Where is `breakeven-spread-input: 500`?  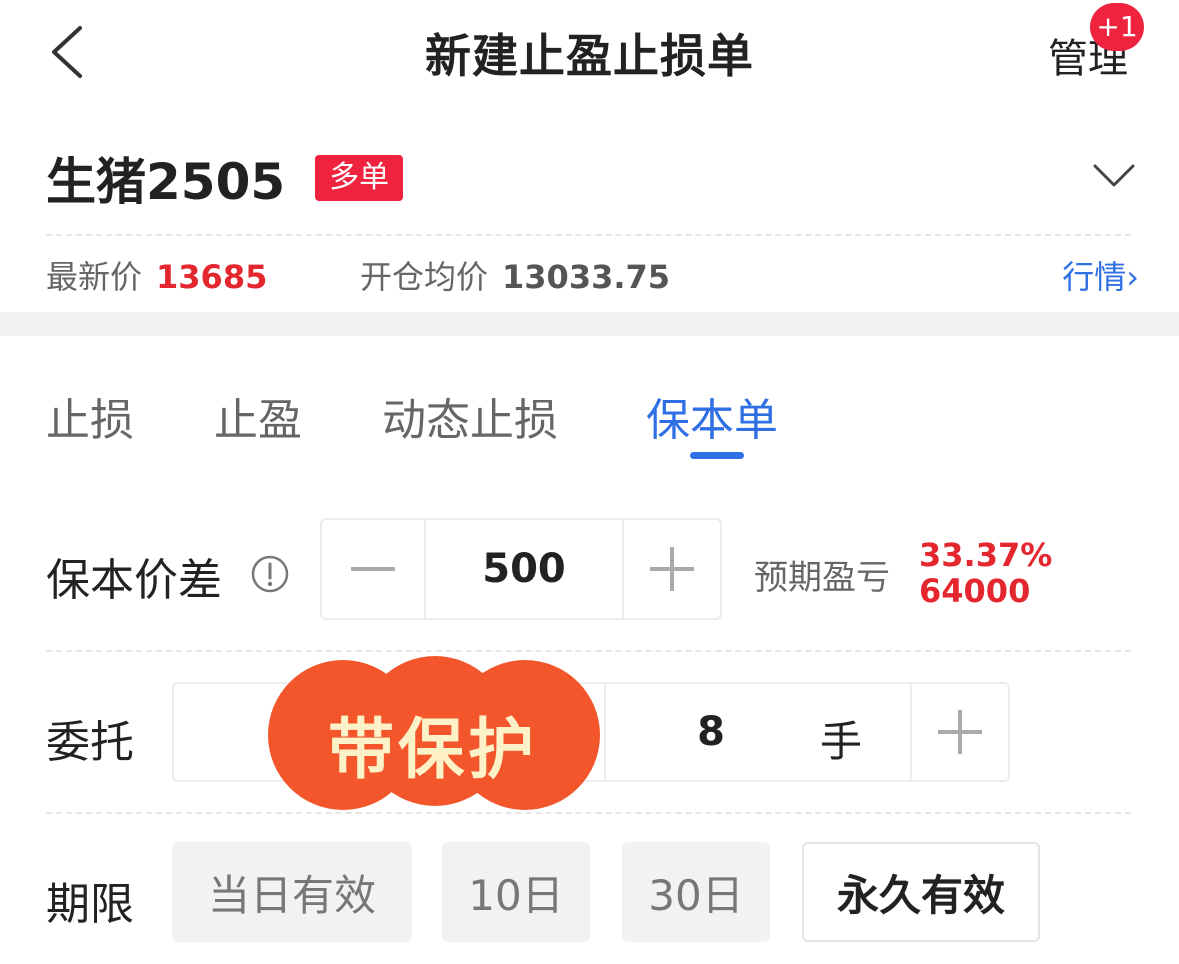 breakeven-spread-input: 500 is located at coordinates (524, 569).